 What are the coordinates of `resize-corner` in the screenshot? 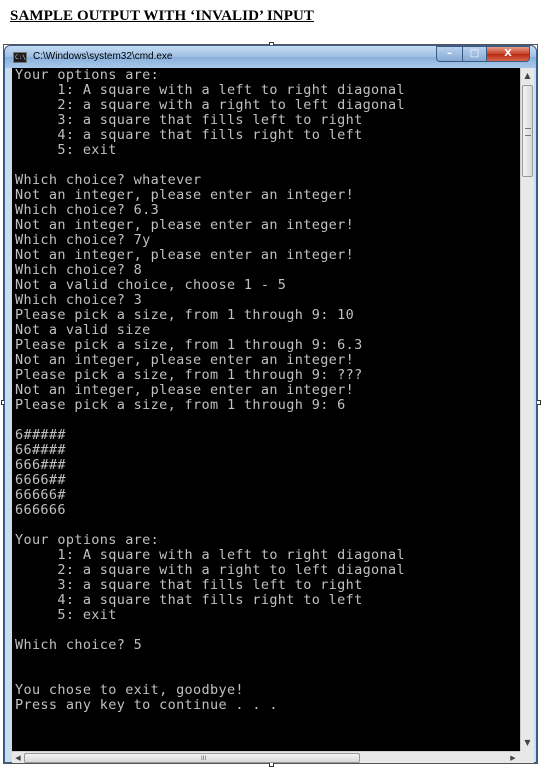 It's located at (527, 757).